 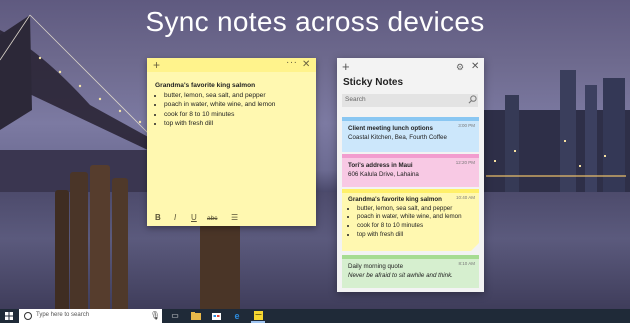 I want to click on card-line: Coastal Kitchen, Bea, Fourth Coffee, so click(x=397, y=137).